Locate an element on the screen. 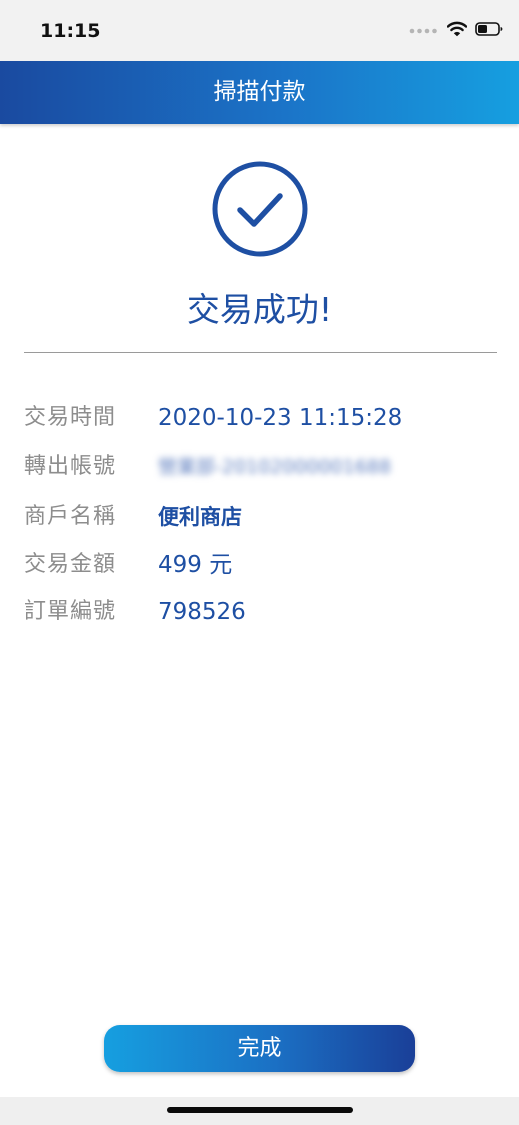  status-icons is located at coordinates (456, 31).